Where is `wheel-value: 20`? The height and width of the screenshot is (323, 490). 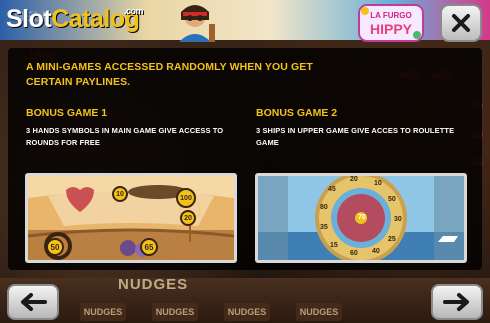
wheel-value: 20 is located at coordinates (354, 179).